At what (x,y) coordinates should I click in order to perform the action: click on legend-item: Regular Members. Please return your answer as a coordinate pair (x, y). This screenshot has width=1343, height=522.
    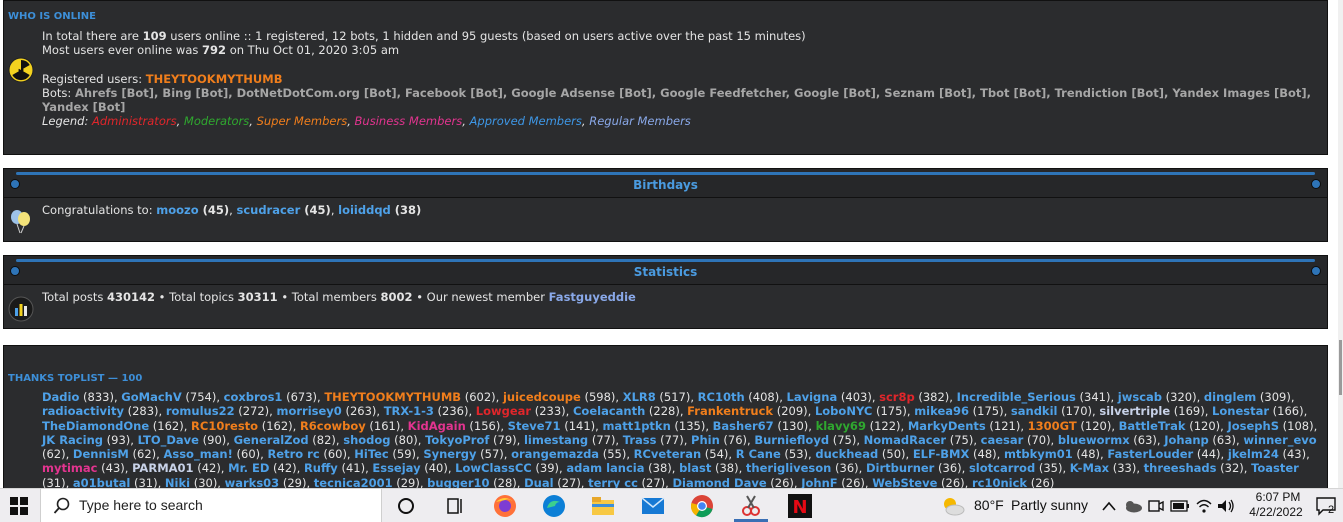
    Looking at the image, I should click on (640, 121).